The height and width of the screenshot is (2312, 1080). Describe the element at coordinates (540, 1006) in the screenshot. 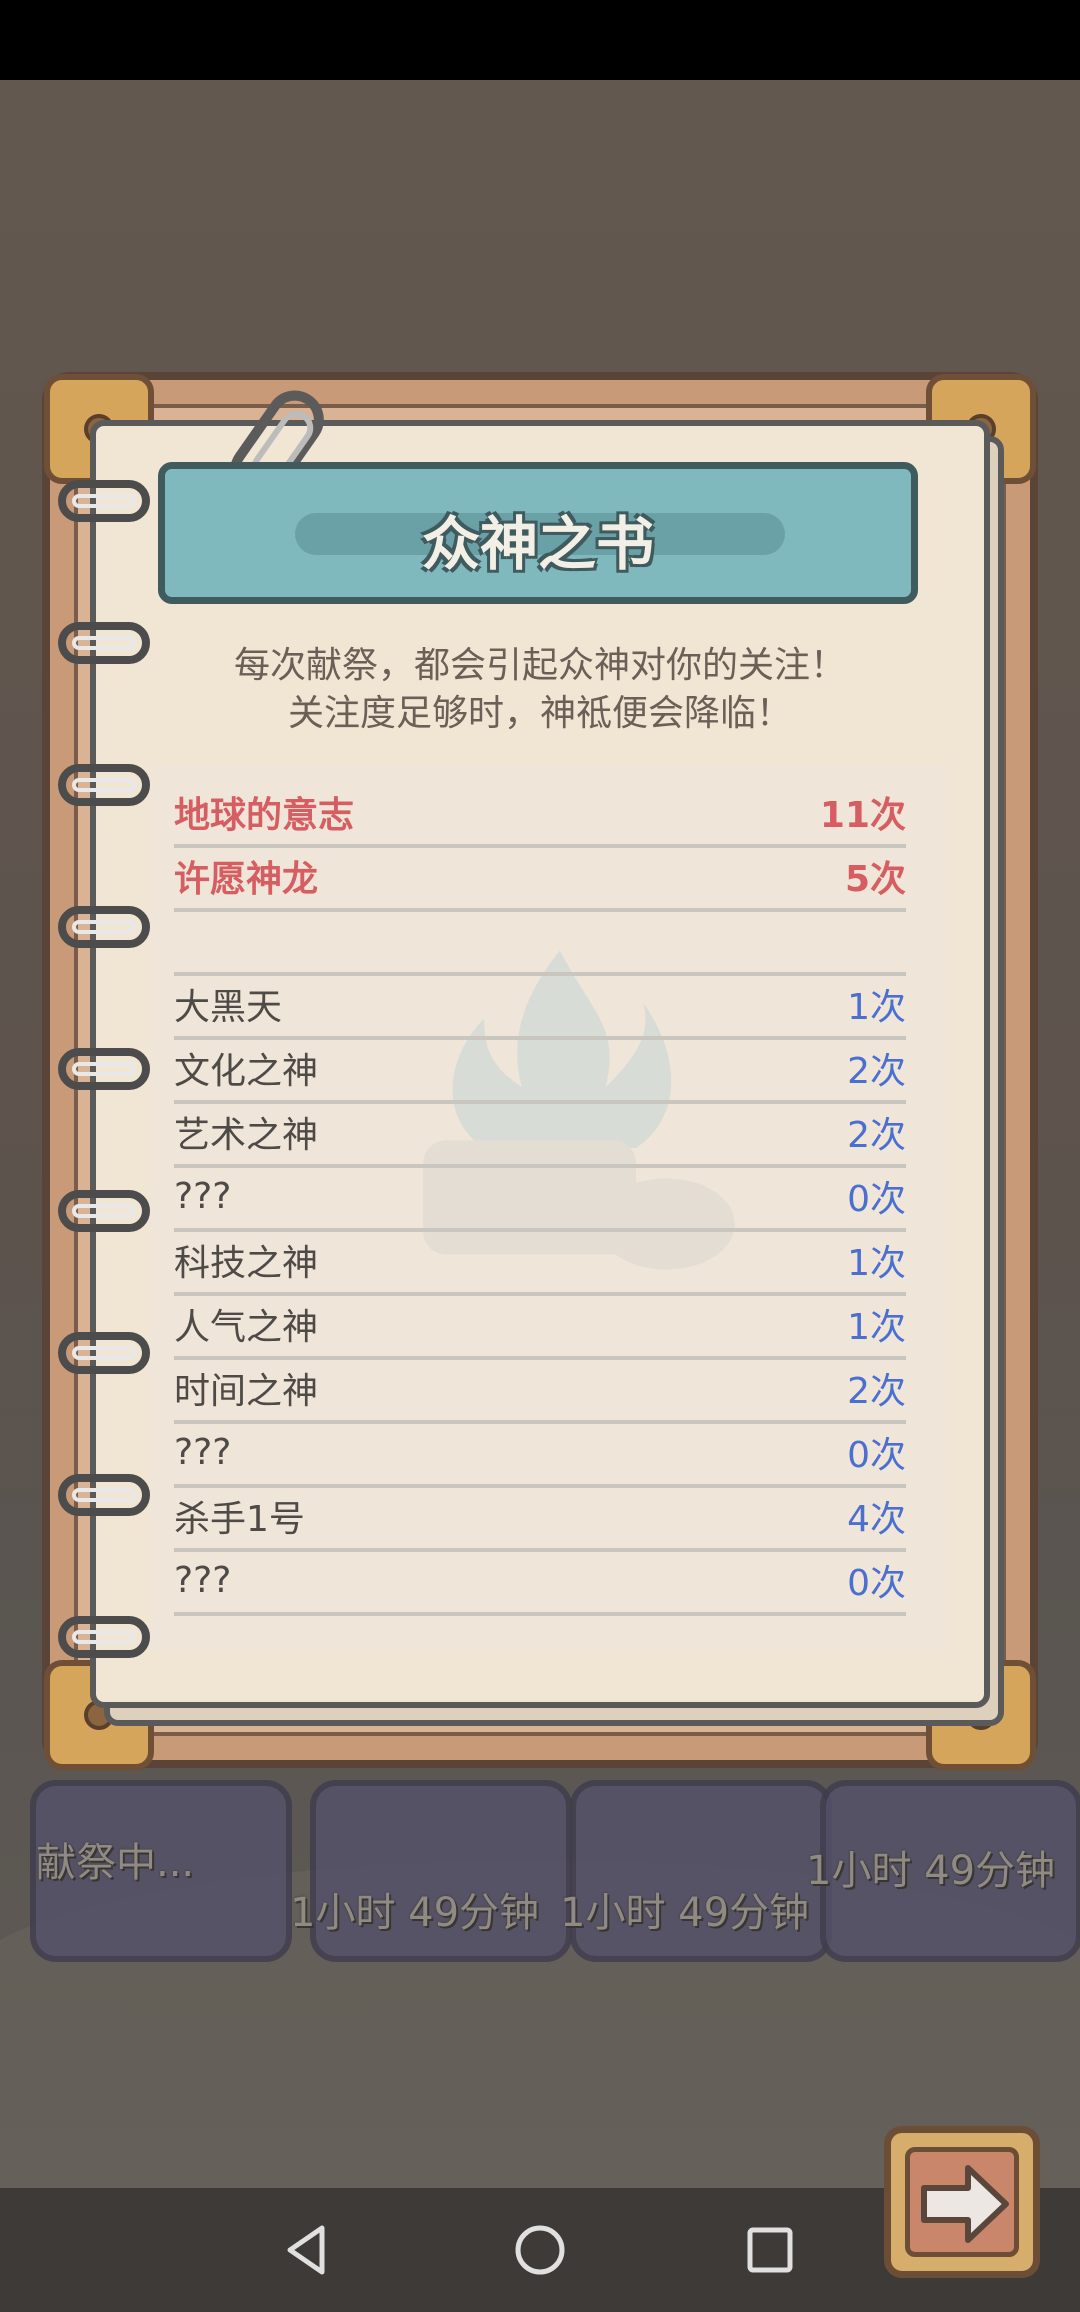

I see `god-row: 大黑天 1次` at that location.